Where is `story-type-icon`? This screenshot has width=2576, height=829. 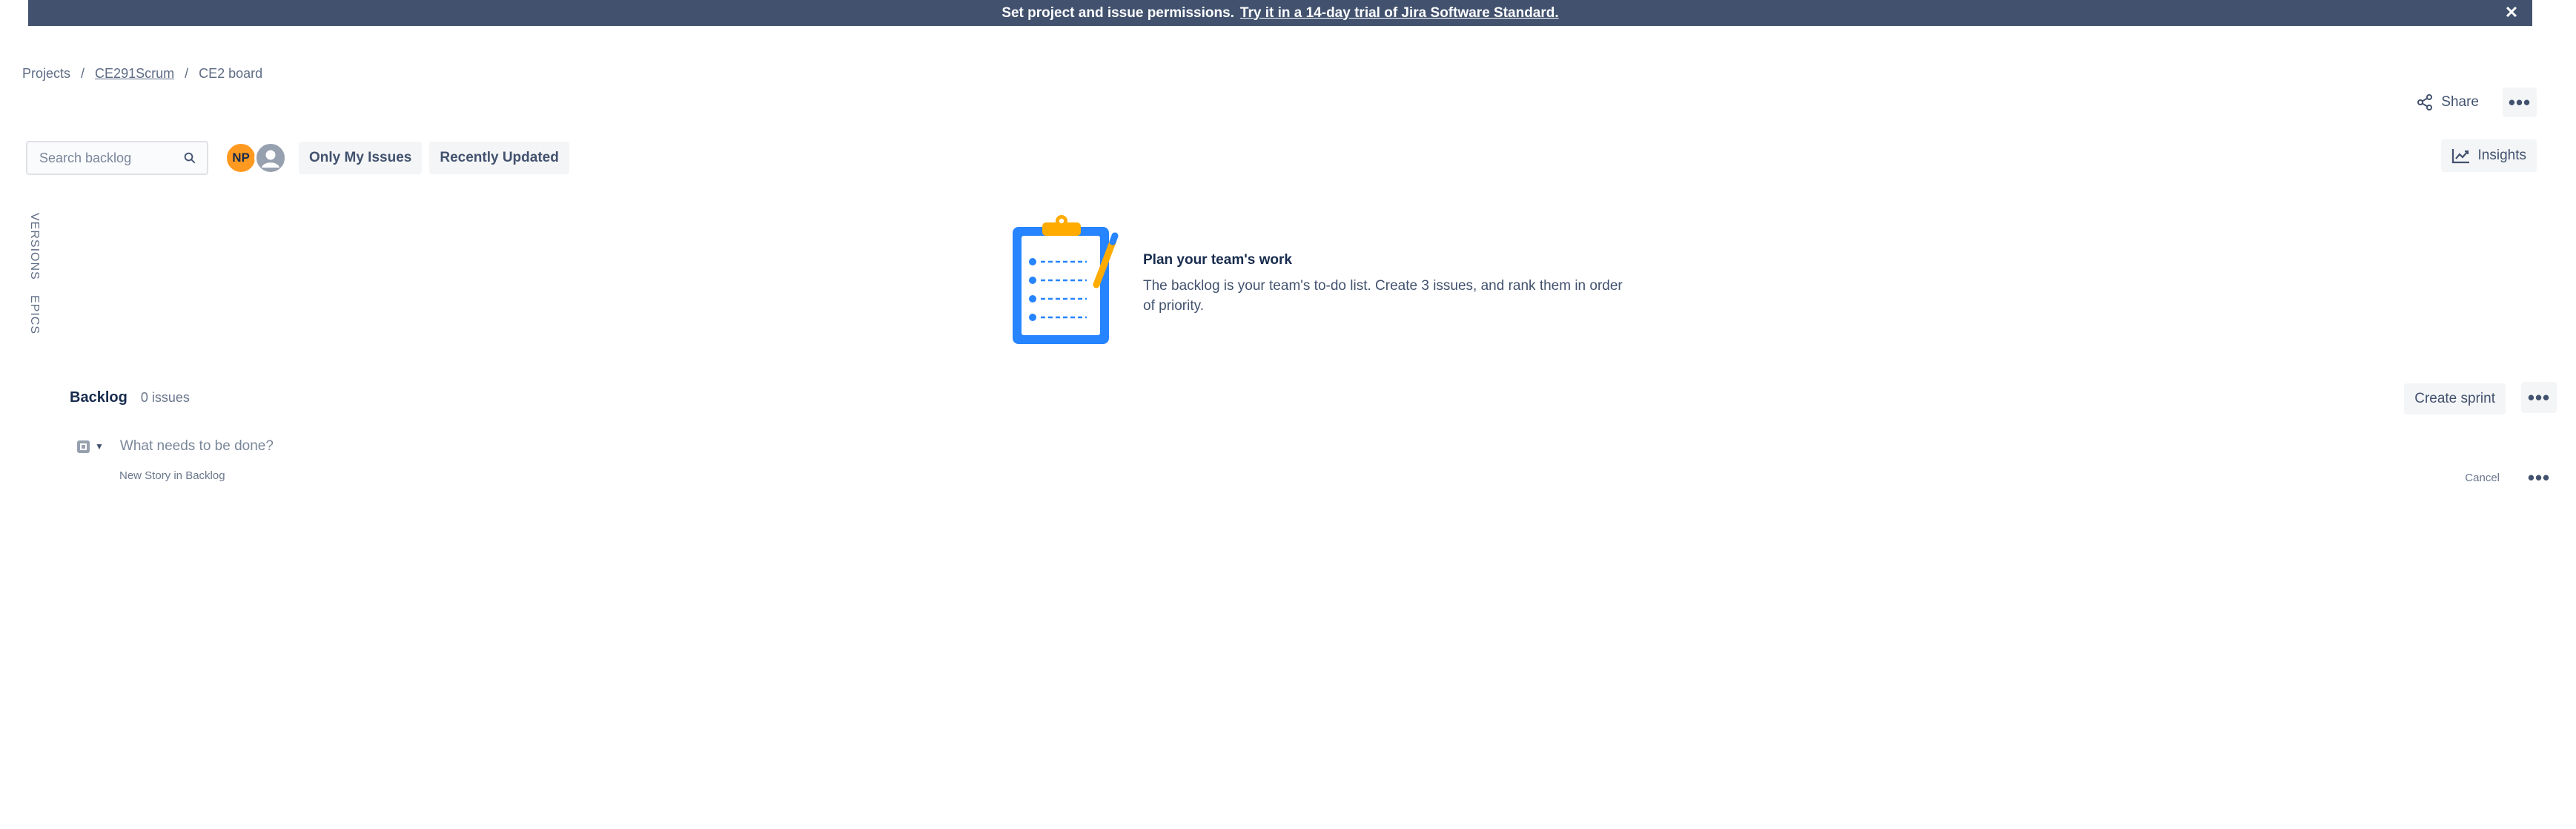 story-type-icon is located at coordinates (83, 446).